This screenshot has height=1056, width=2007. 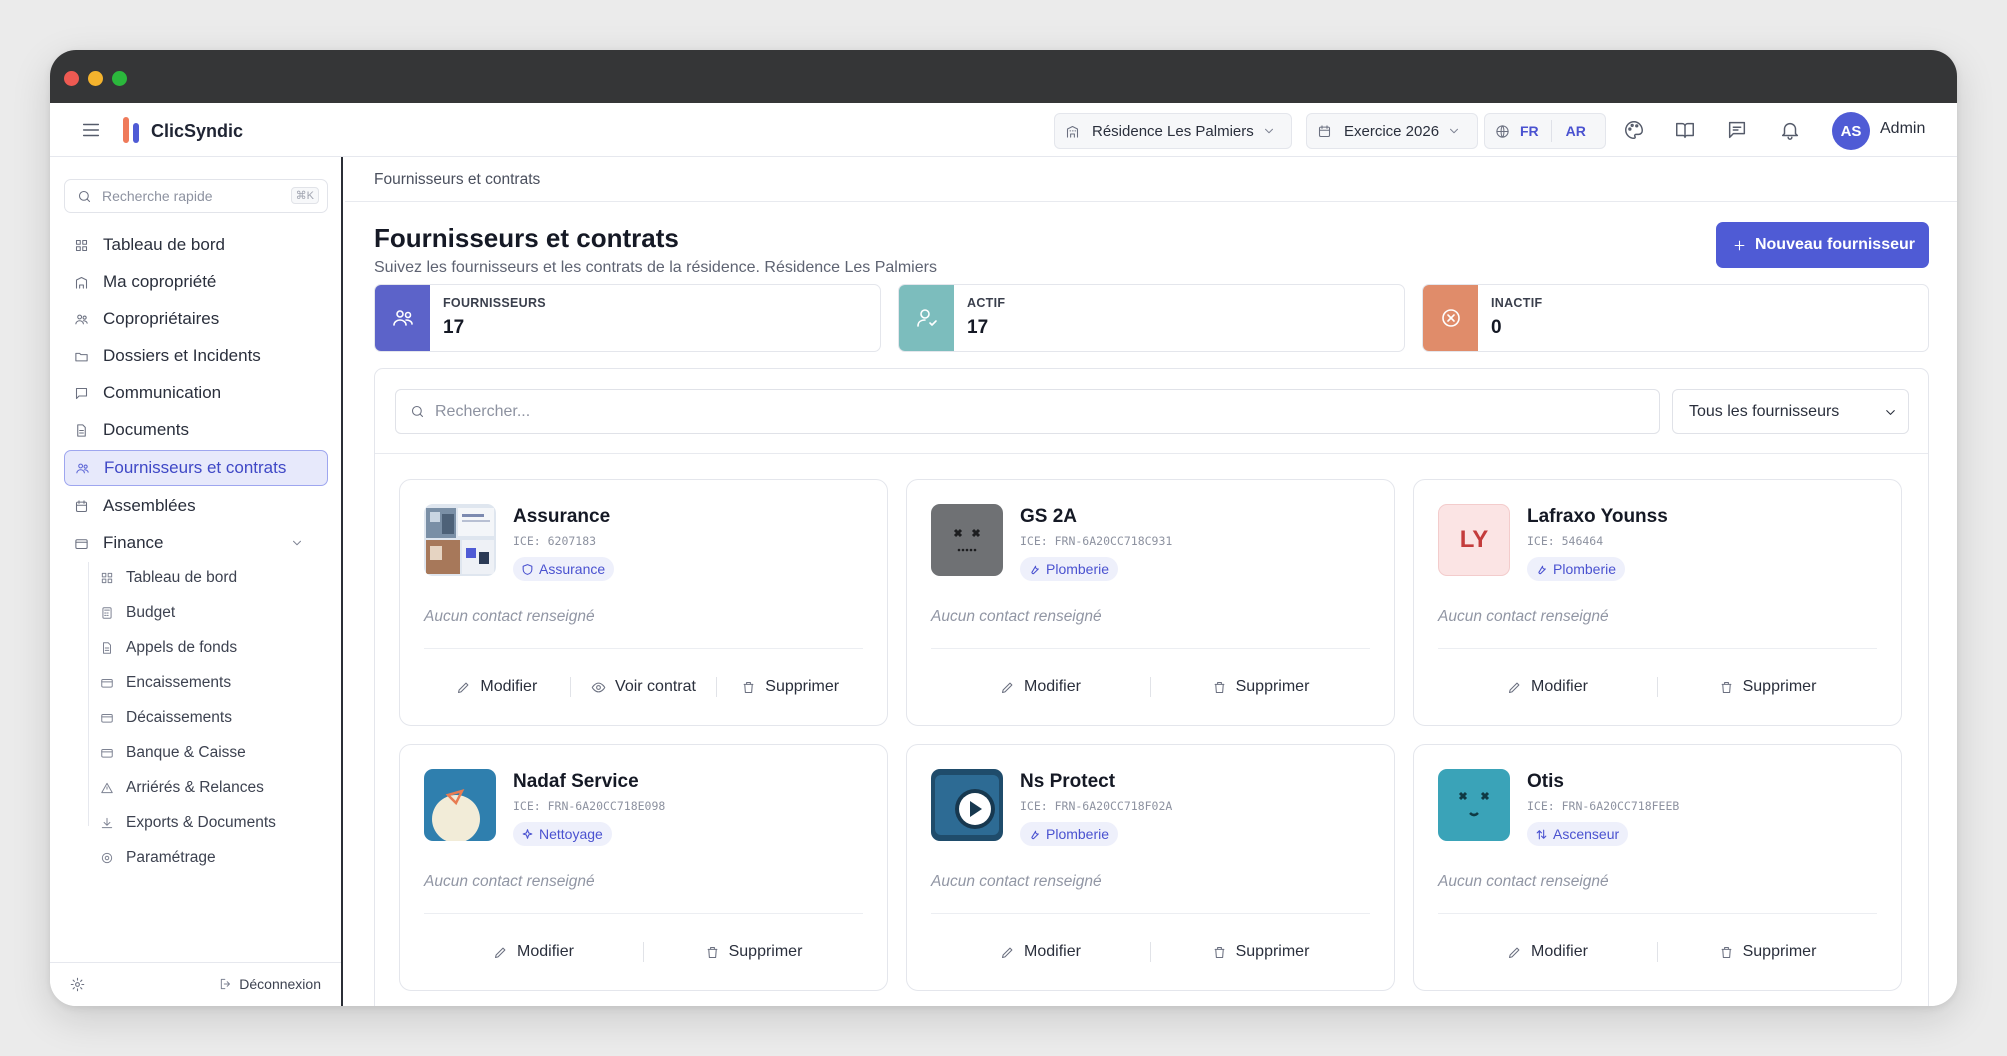 What do you see at coordinates (119, 78) in the screenshot?
I see `maximize-window-button` at bounding box center [119, 78].